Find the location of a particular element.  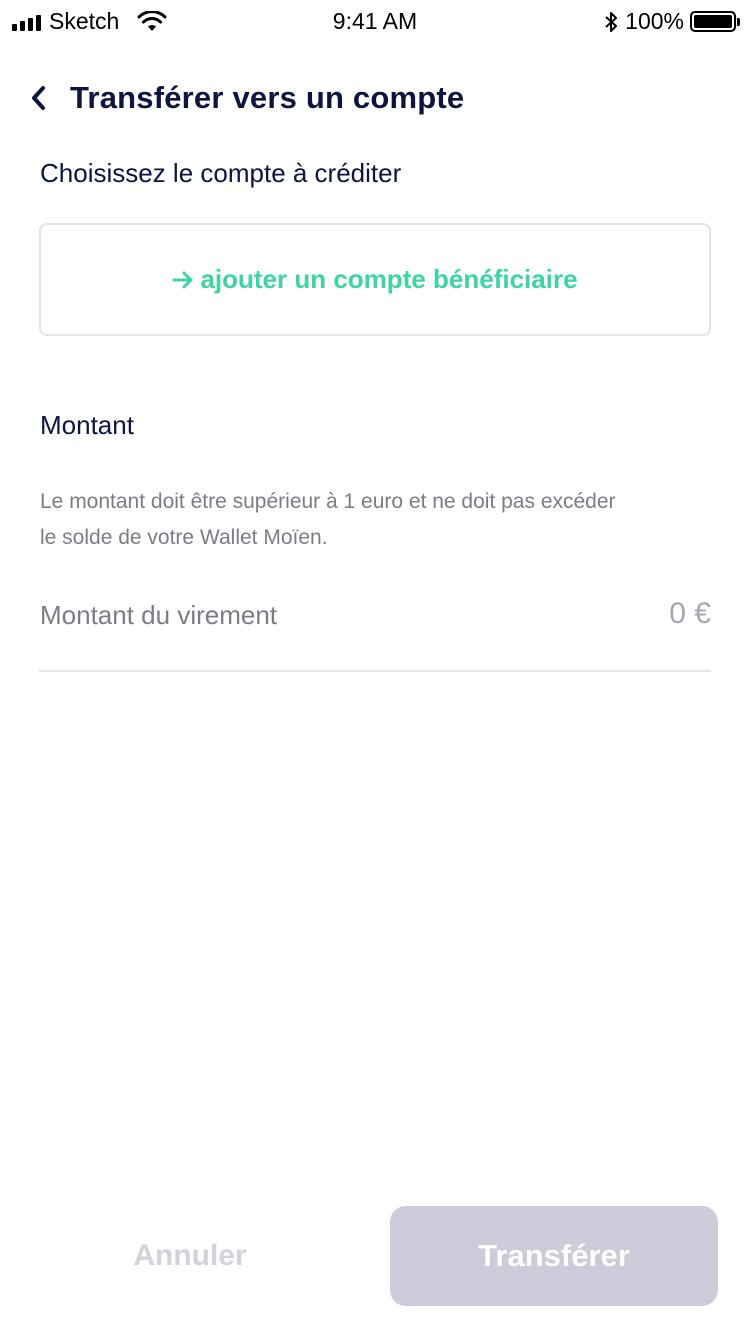

amount-input is located at coordinates (611, 614).